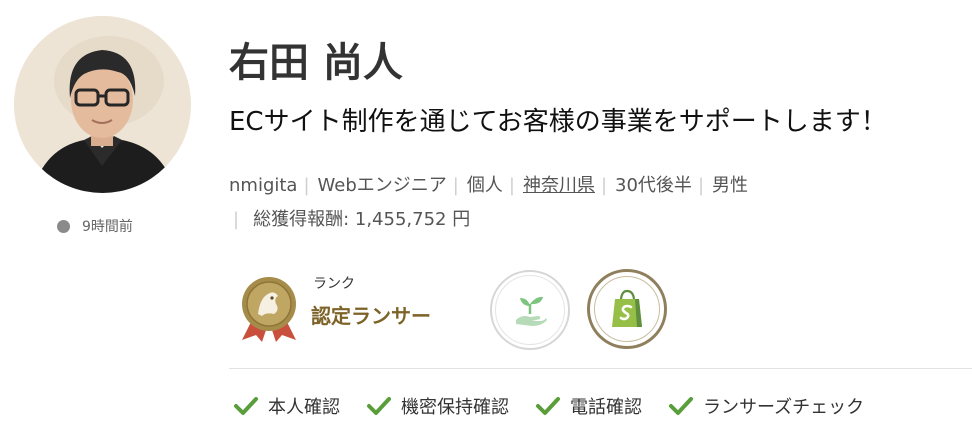  I want to click on profile-avatar, so click(102, 104).